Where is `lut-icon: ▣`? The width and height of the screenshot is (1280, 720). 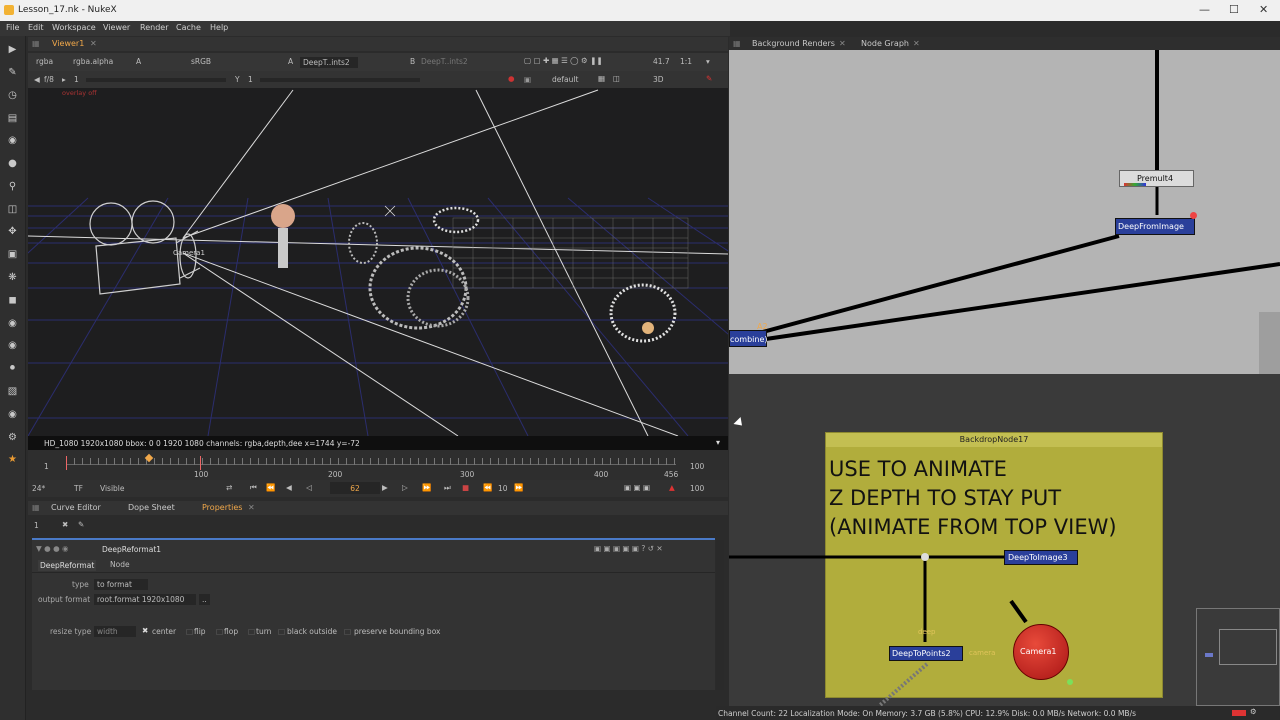 lut-icon: ▣ is located at coordinates (527, 79).